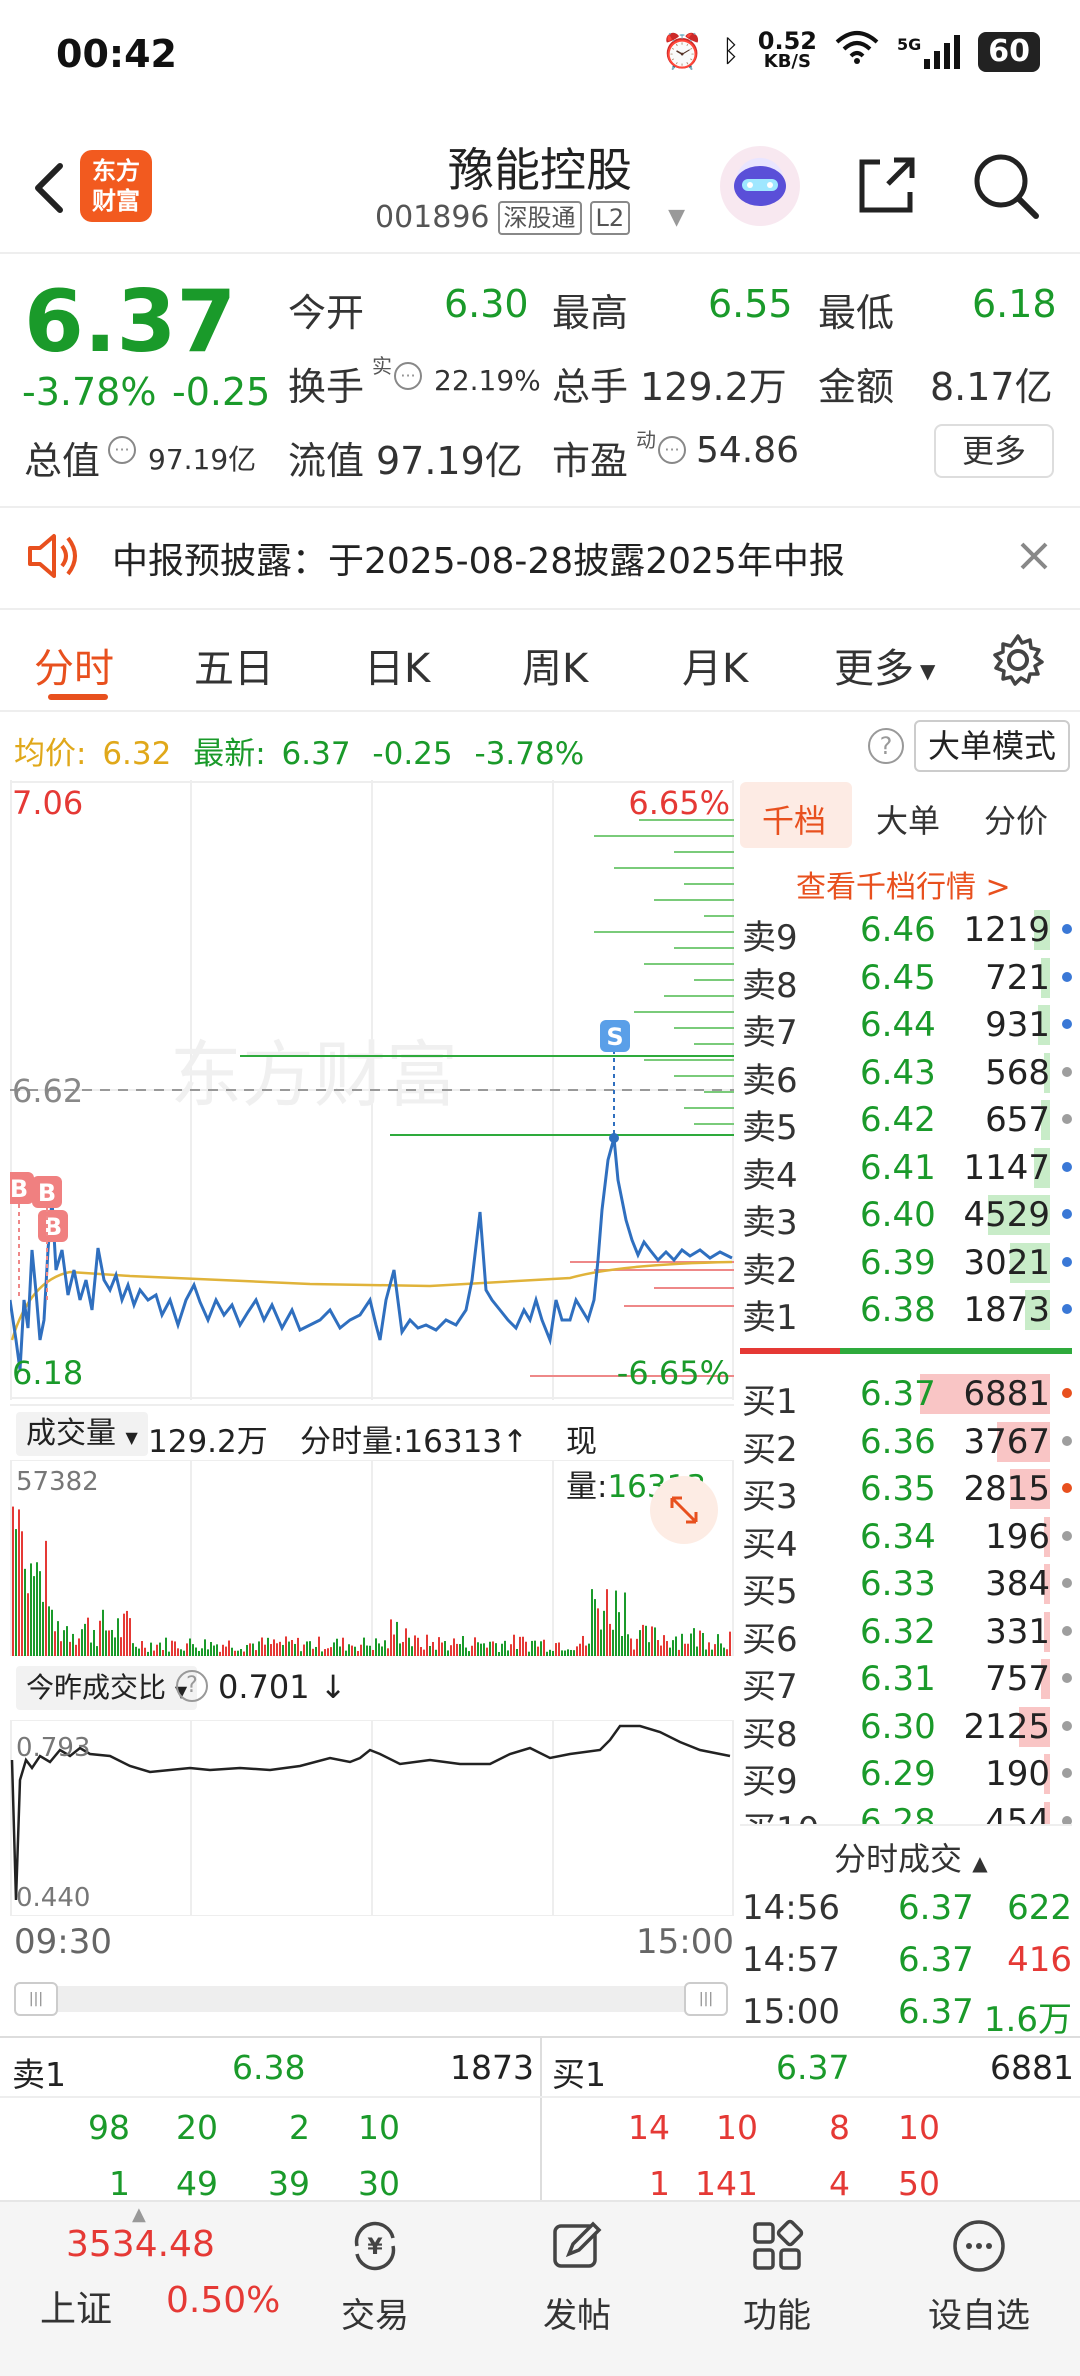  Describe the element at coordinates (140, 2244) in the screenshot. I see `index-value: 3534.48` at that location.